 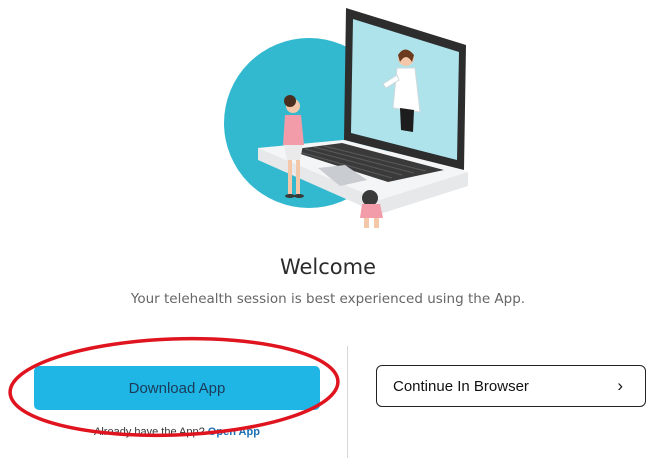 What do you see at coordinates (177, 388) in the screenshot?
I see `download-app-button: Download App` at bounding box center [177, 388].